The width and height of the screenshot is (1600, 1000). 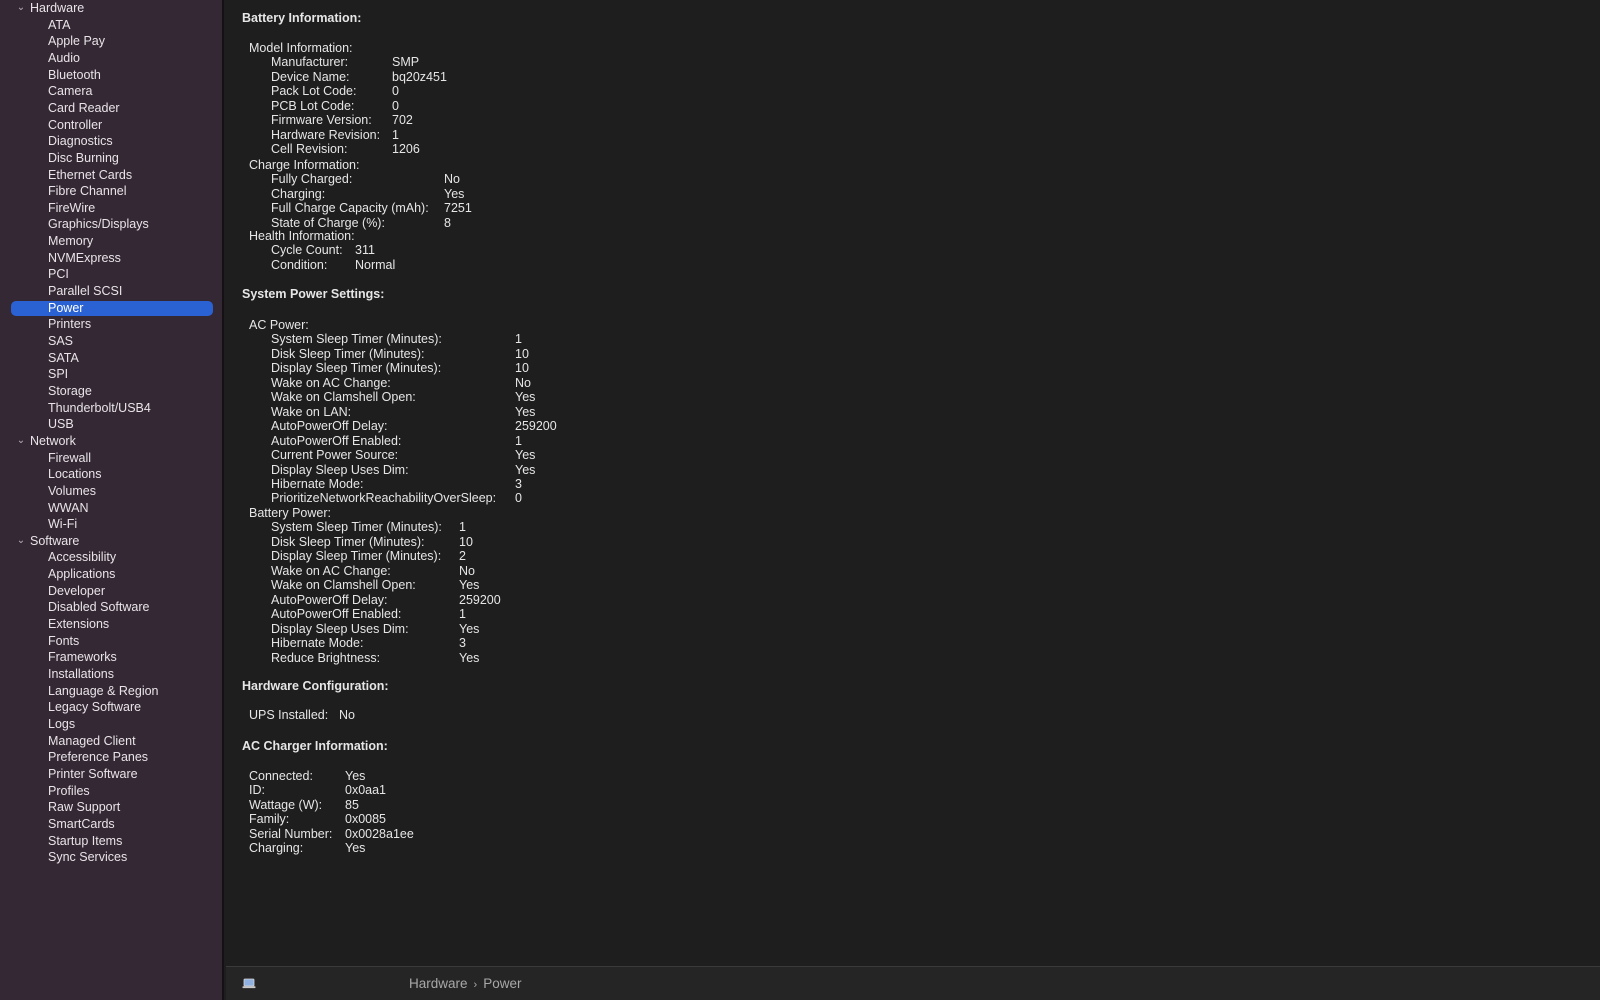 What do you see at coordinates (111, 224) in the screenshot?
I see `sidebar-item-graphics-displays: Graphics/Displays` at bounding box center [111, 224].